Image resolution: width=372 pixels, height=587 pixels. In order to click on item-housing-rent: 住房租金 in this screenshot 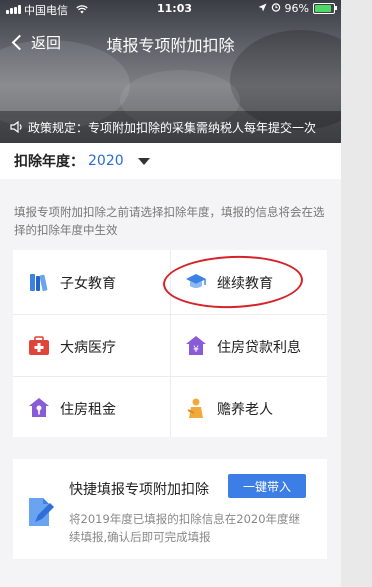, I will do `click(91, 407)`.